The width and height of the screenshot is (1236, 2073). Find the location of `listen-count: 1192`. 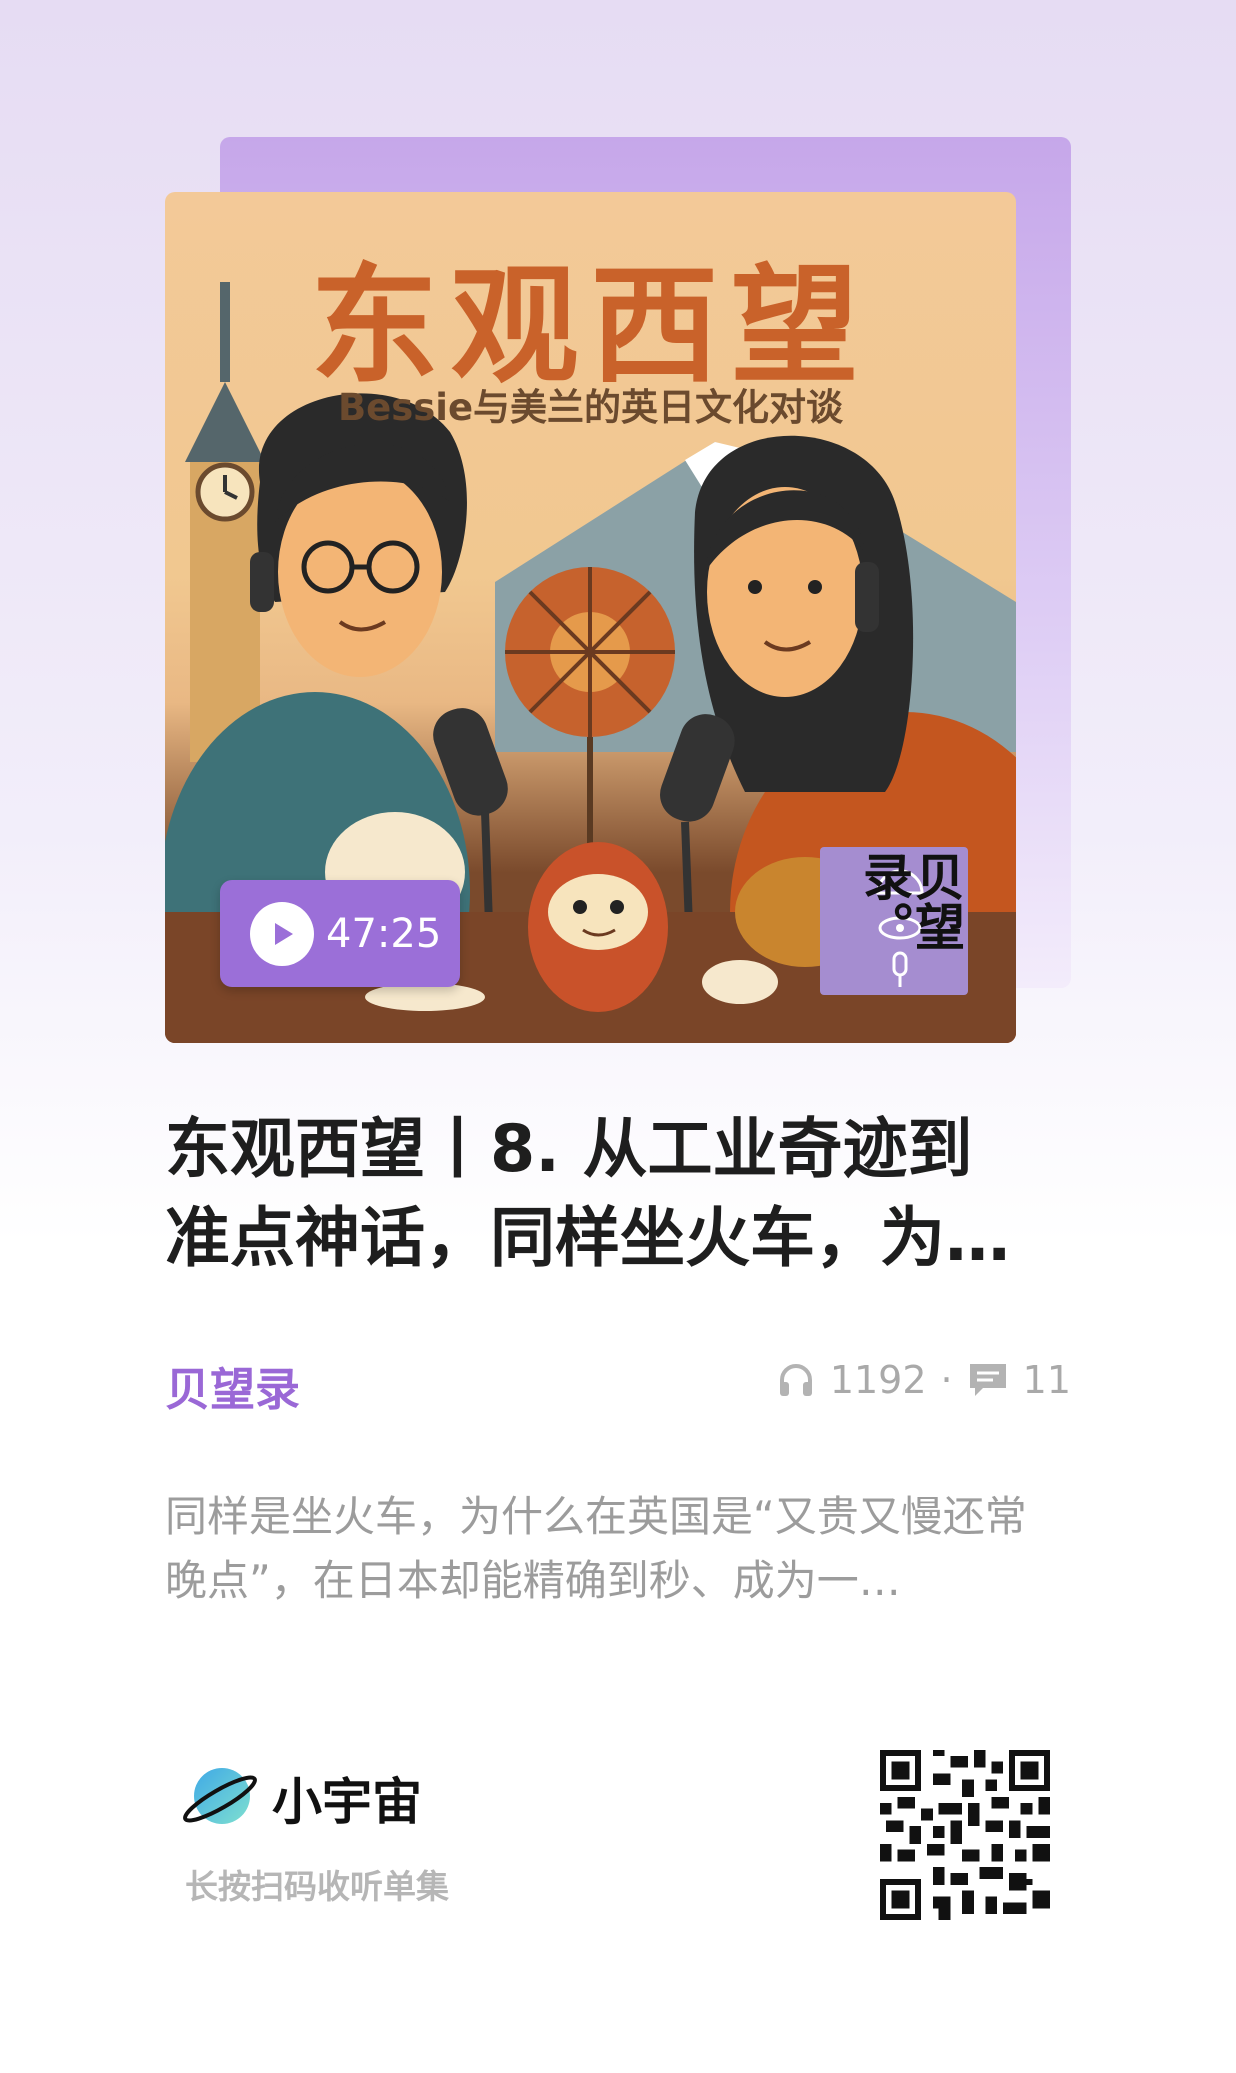

listen-count: 1192 is located at coordinates (878, 1380).